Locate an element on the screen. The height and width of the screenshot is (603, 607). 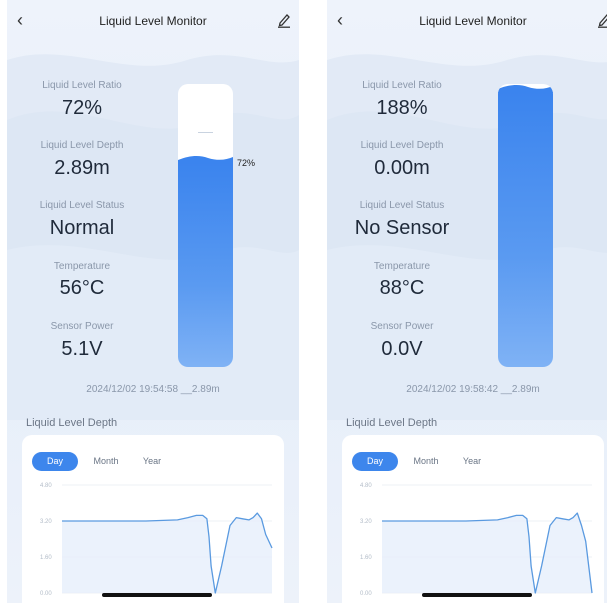
sensor-power-value: 5.1V is located at coordinates (82, 349).